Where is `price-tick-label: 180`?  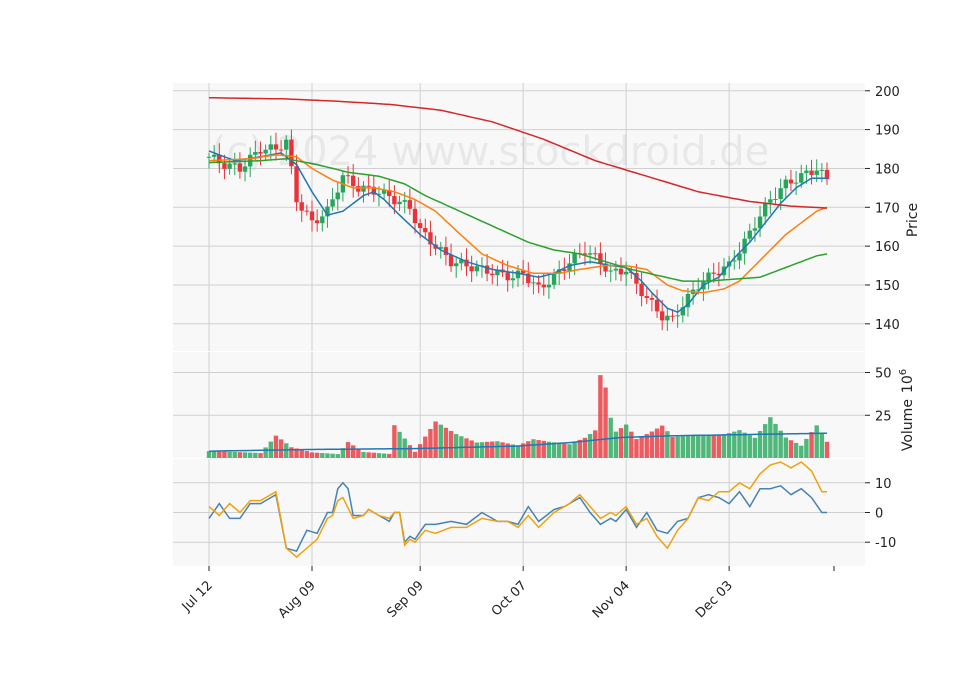 price-tick-label: 180 is located at coordinates (887, 169).